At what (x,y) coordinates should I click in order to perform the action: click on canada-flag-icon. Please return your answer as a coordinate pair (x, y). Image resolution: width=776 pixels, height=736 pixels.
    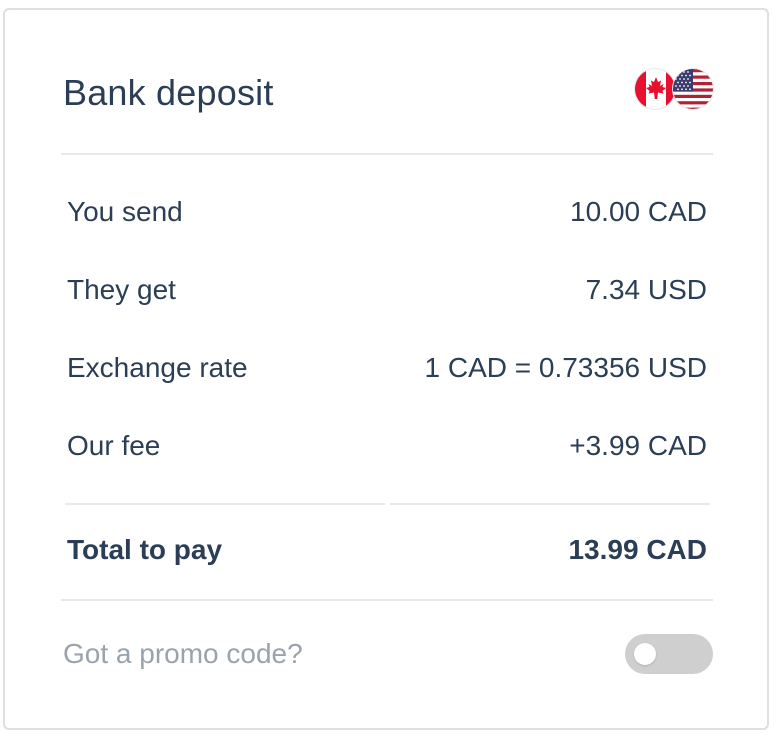
    Looking at the image, I should click on (655, 89).